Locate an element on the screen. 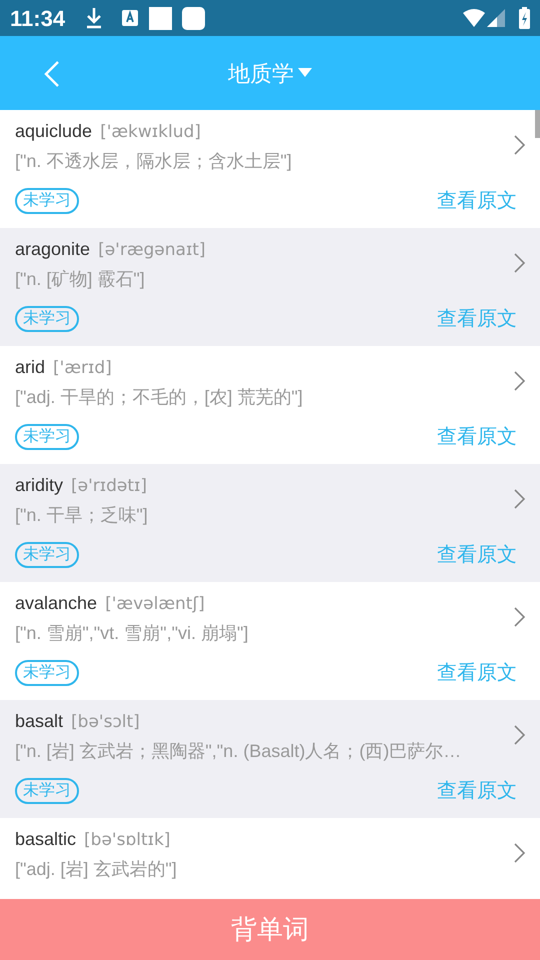  word-text: basalt is located at coordinates (39, 721).